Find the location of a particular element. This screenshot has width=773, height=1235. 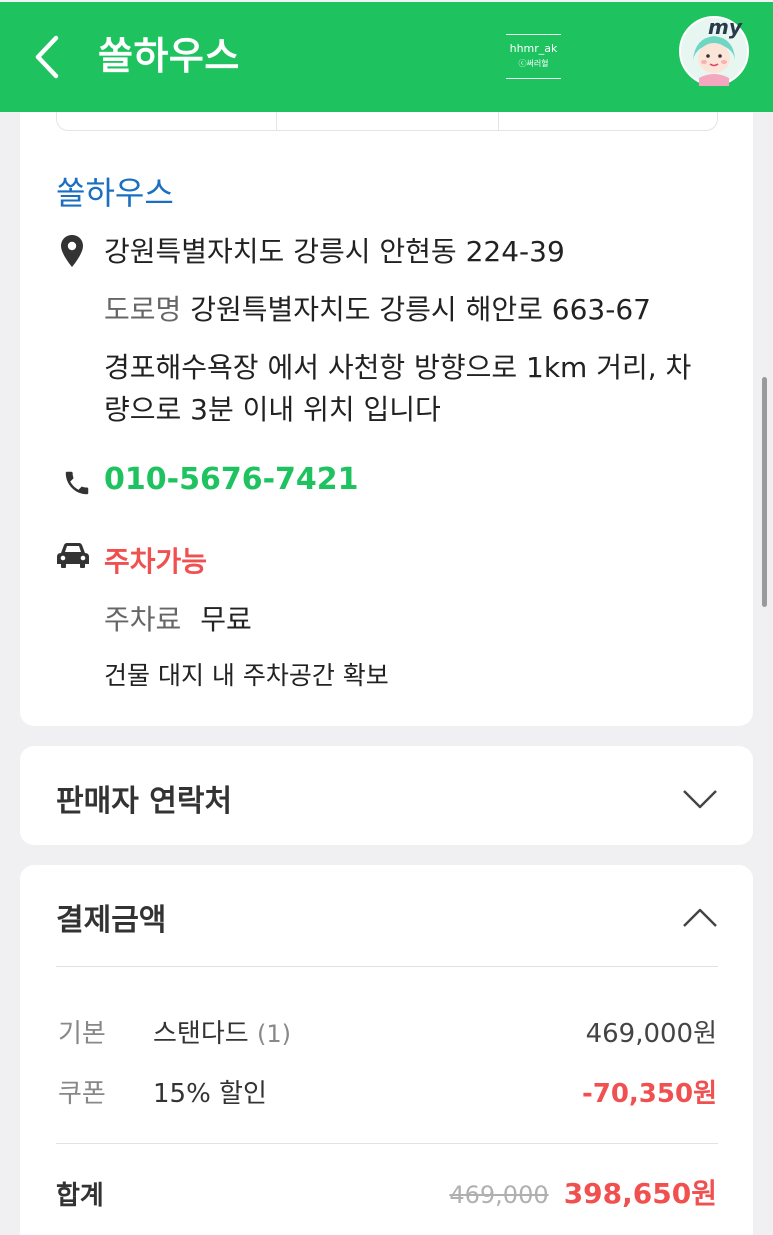

svg-text: my is located at coordinates (725, 27).